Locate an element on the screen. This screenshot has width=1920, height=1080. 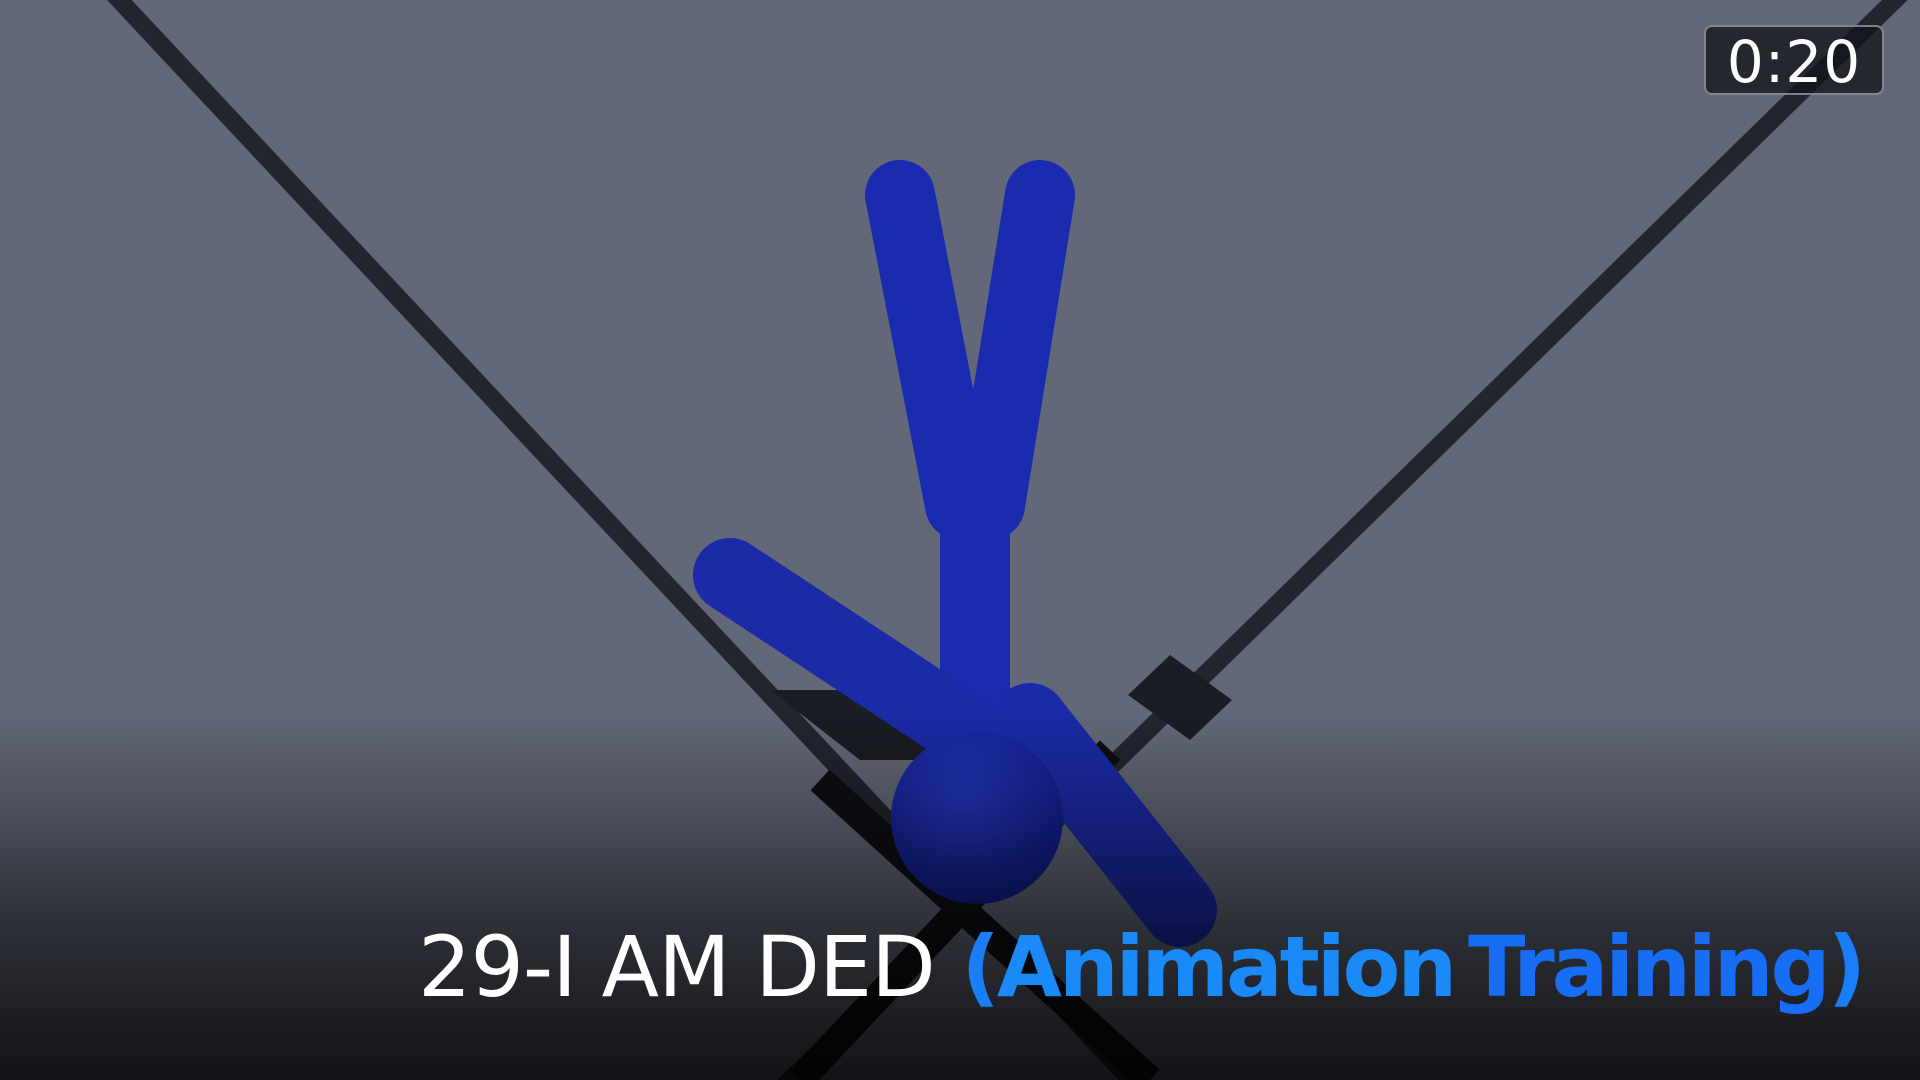
stick-head is located at coordinates (977, 818).